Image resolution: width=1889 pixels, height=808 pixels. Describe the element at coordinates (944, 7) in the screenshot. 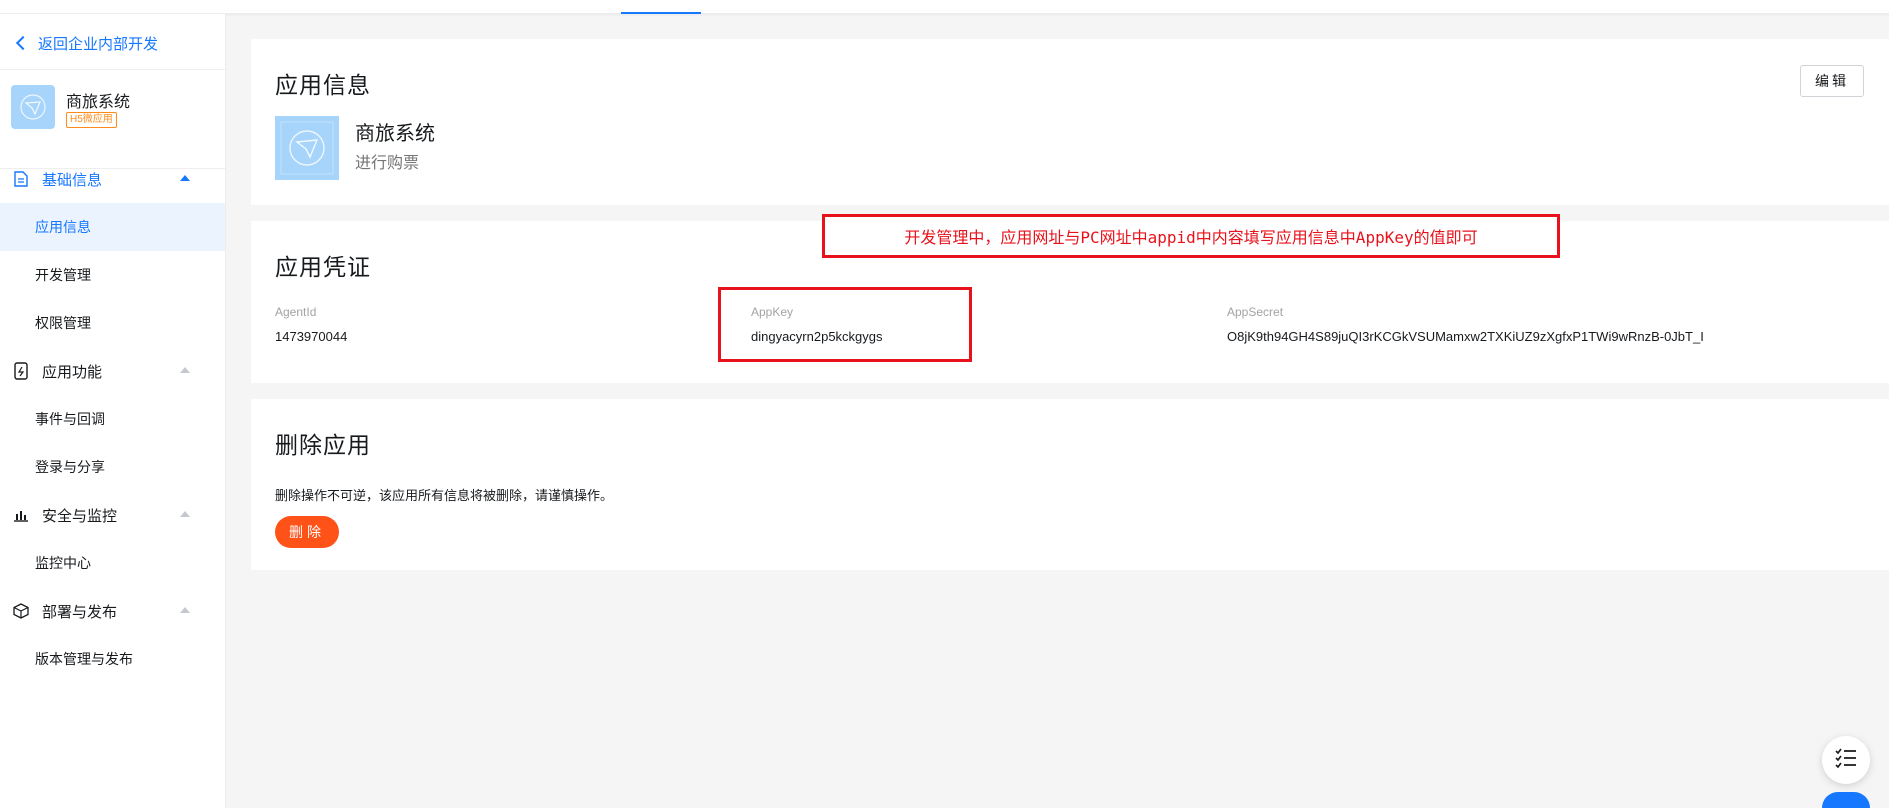

I see `top-nav-bar` at that location.